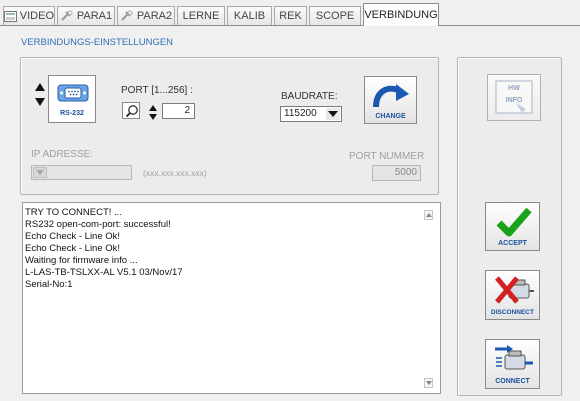 This screenshot has width=580, height=401. What do you see at coordinates (97, 42) in the screenshot?
I see `section-title: VERBINDUNGS-EINSTELLUNGEN` at bounding box center [97, 42].